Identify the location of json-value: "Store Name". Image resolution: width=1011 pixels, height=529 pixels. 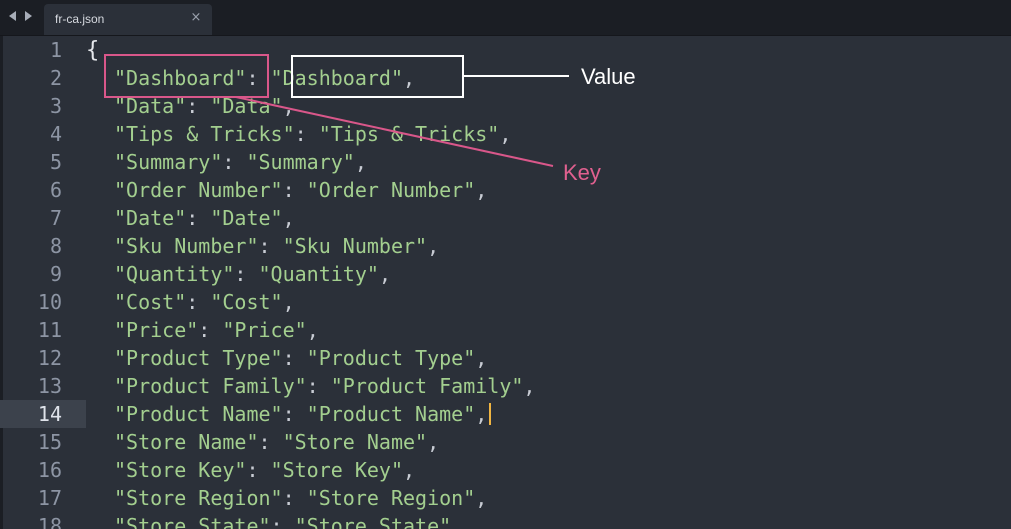
(355, 442).